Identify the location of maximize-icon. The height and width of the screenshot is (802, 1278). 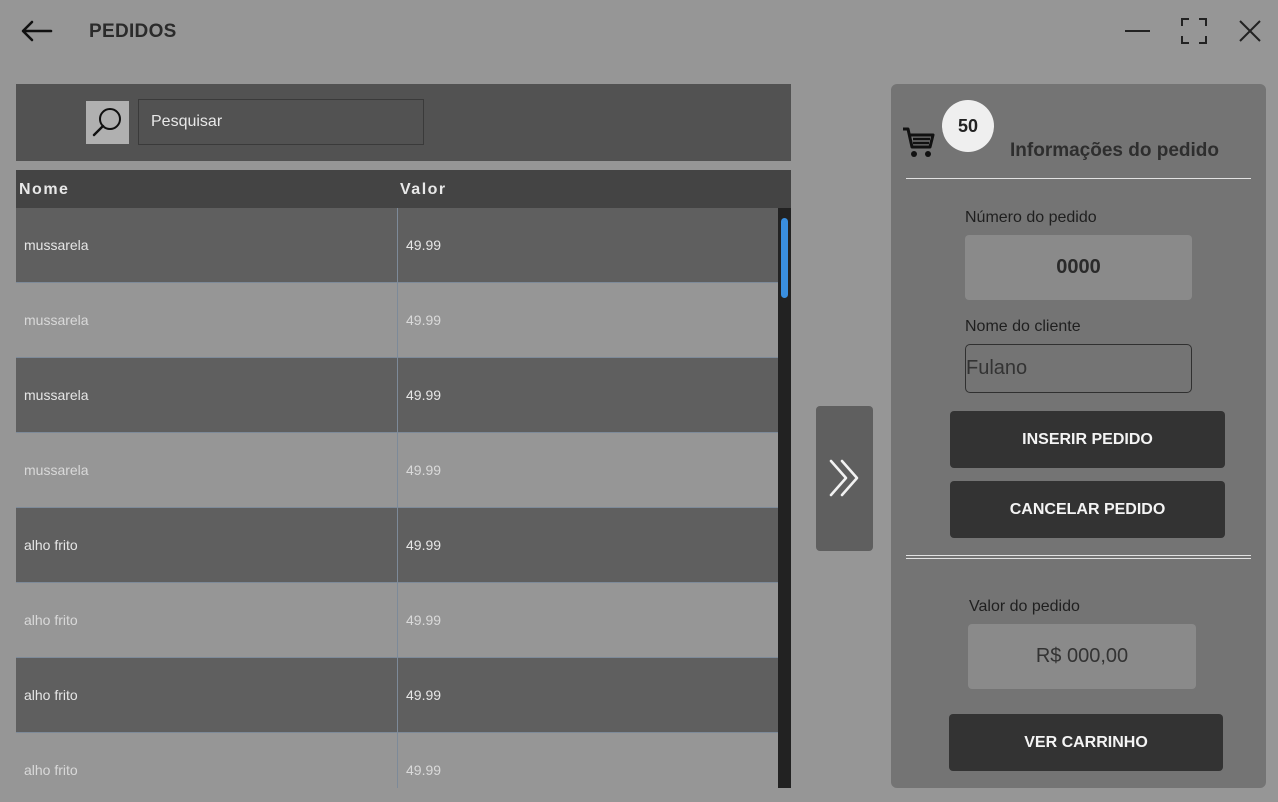
(1194, 31).